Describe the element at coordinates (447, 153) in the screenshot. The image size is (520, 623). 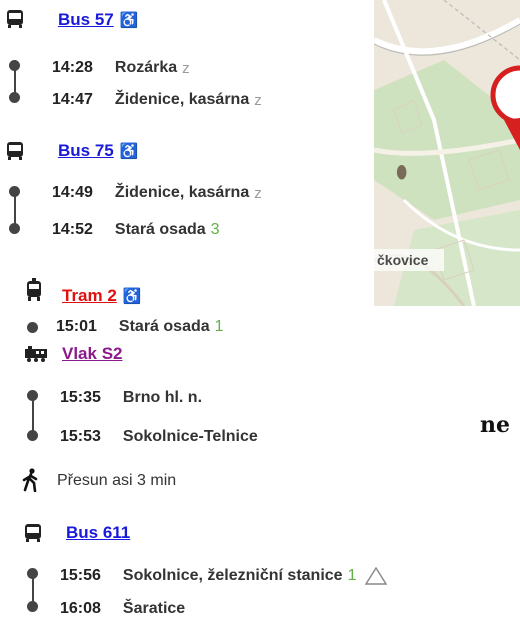
I see `route-map: ⬮ čkovice` at that location.